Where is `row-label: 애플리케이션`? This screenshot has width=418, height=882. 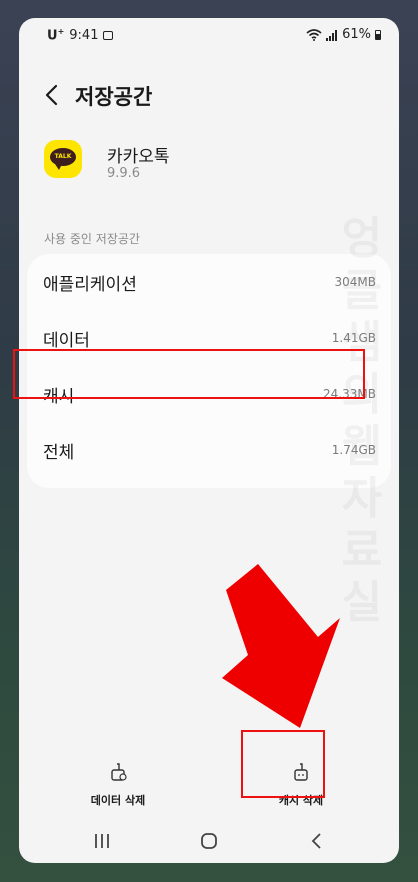
row-label: 애플리케이션 is located at coordinates (90, 285).